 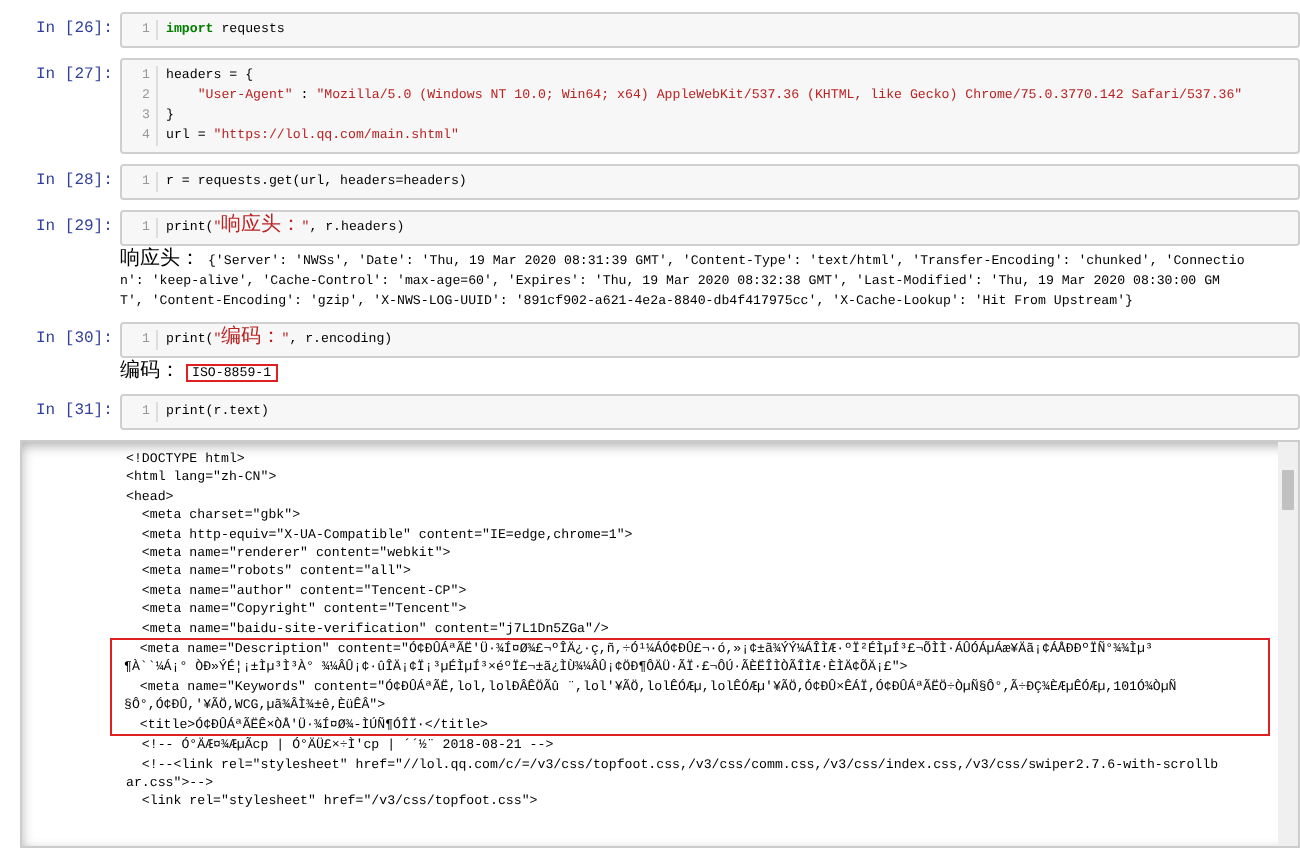 What do you see at coordinates (74, 74) in the screenshot?
I see `input-prompt: In [27]:` at bounding box center [74, 74].